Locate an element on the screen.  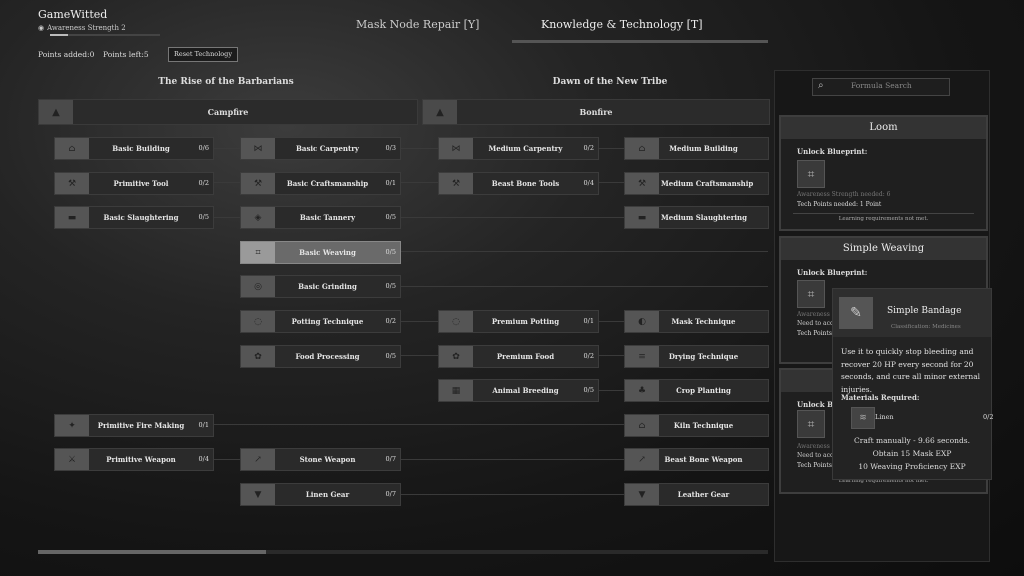
node-count: 0/1 is located at coordinates (203, 425).